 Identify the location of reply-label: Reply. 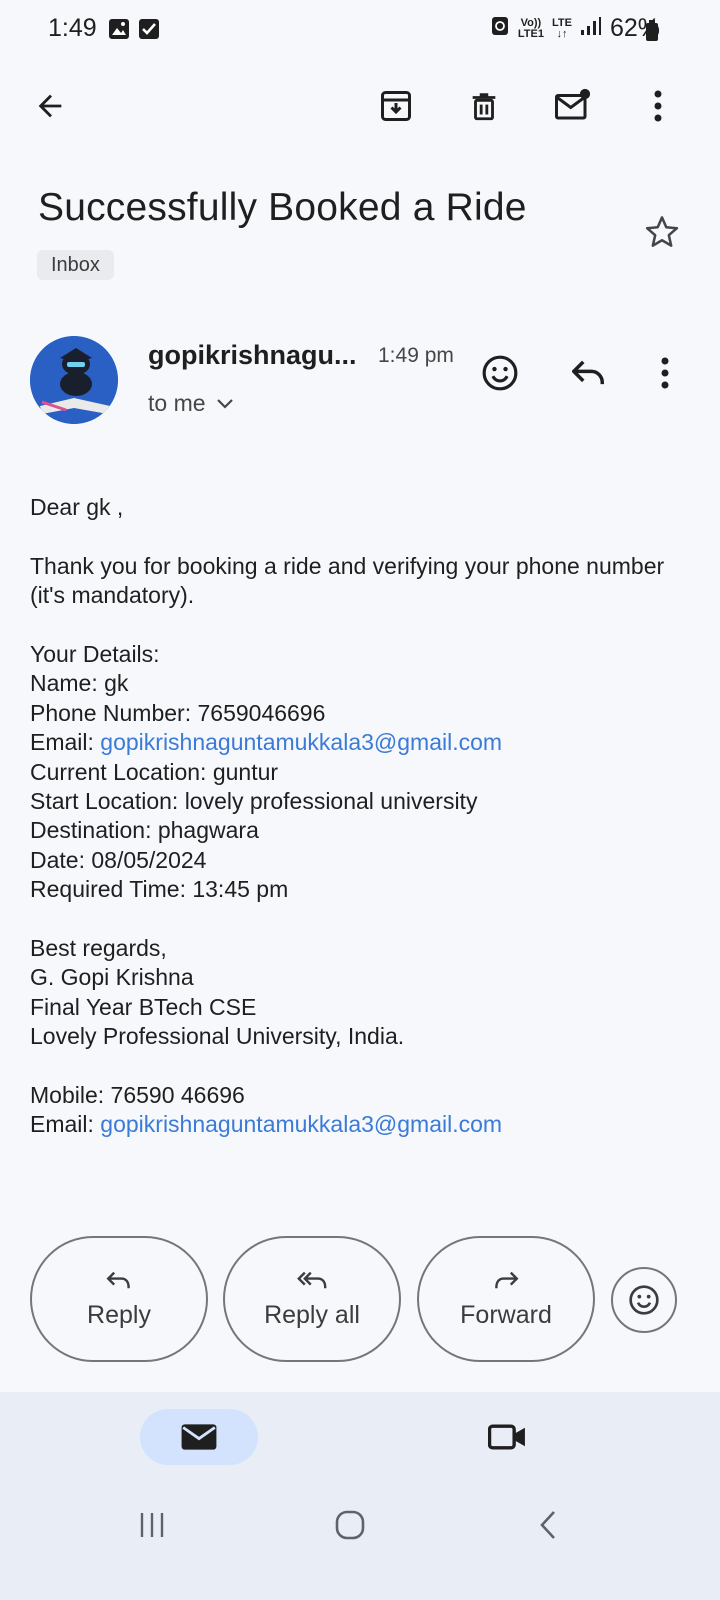
(119, 1314).